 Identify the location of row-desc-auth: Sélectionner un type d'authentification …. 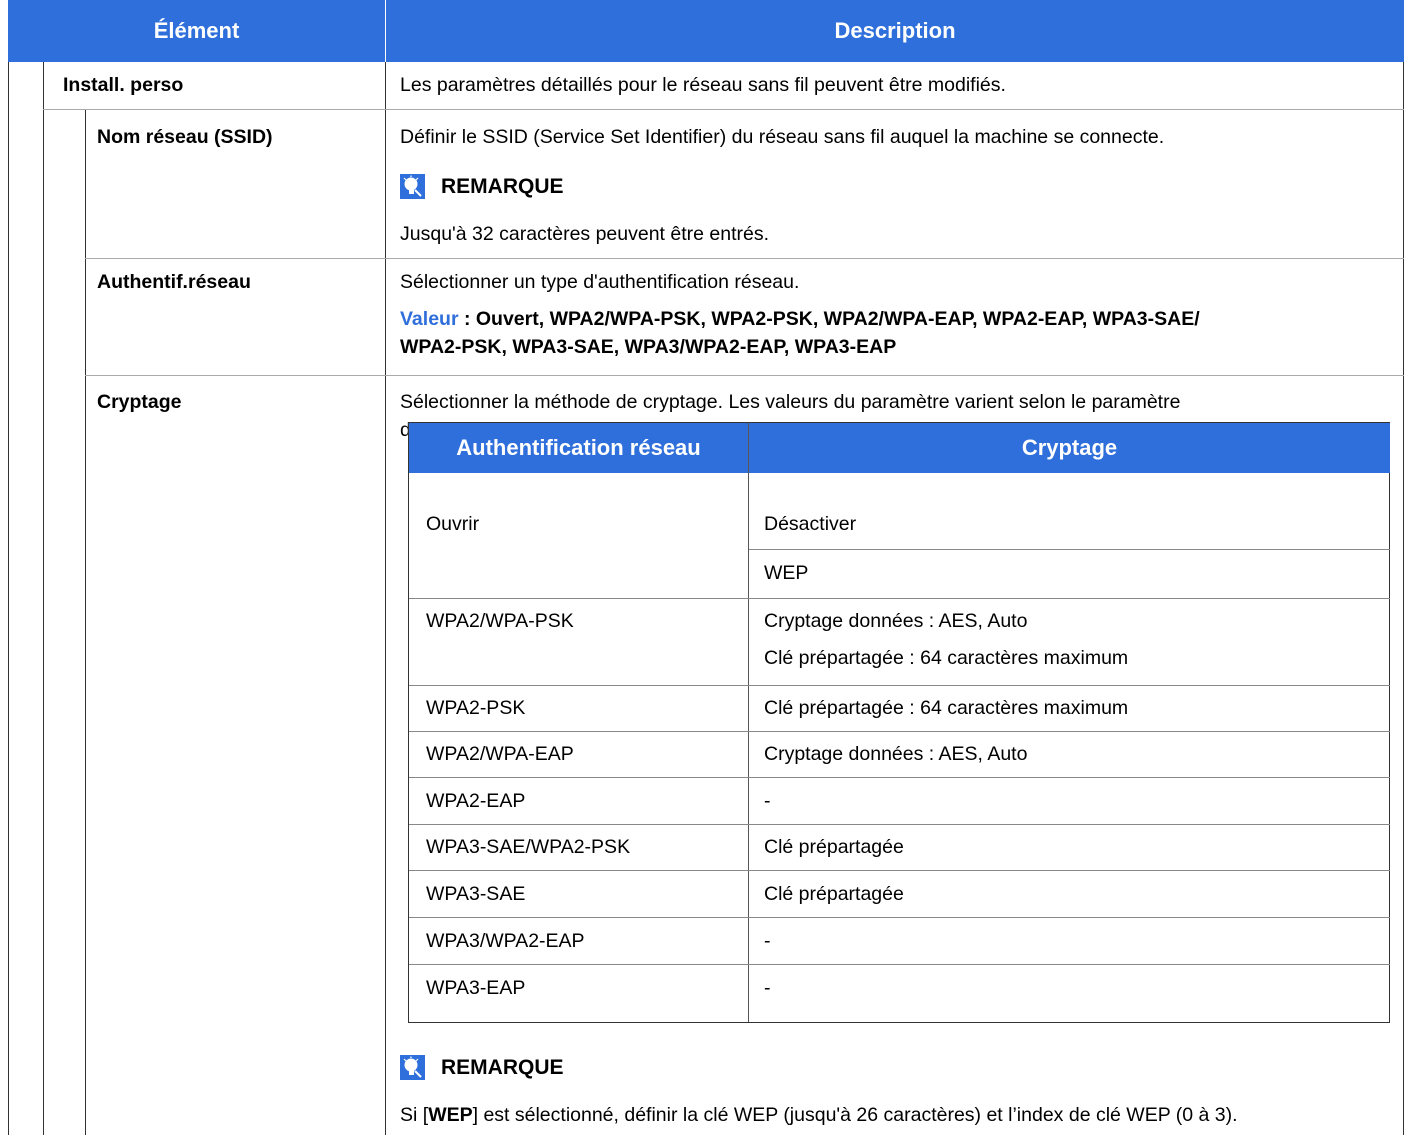
(600, 282).